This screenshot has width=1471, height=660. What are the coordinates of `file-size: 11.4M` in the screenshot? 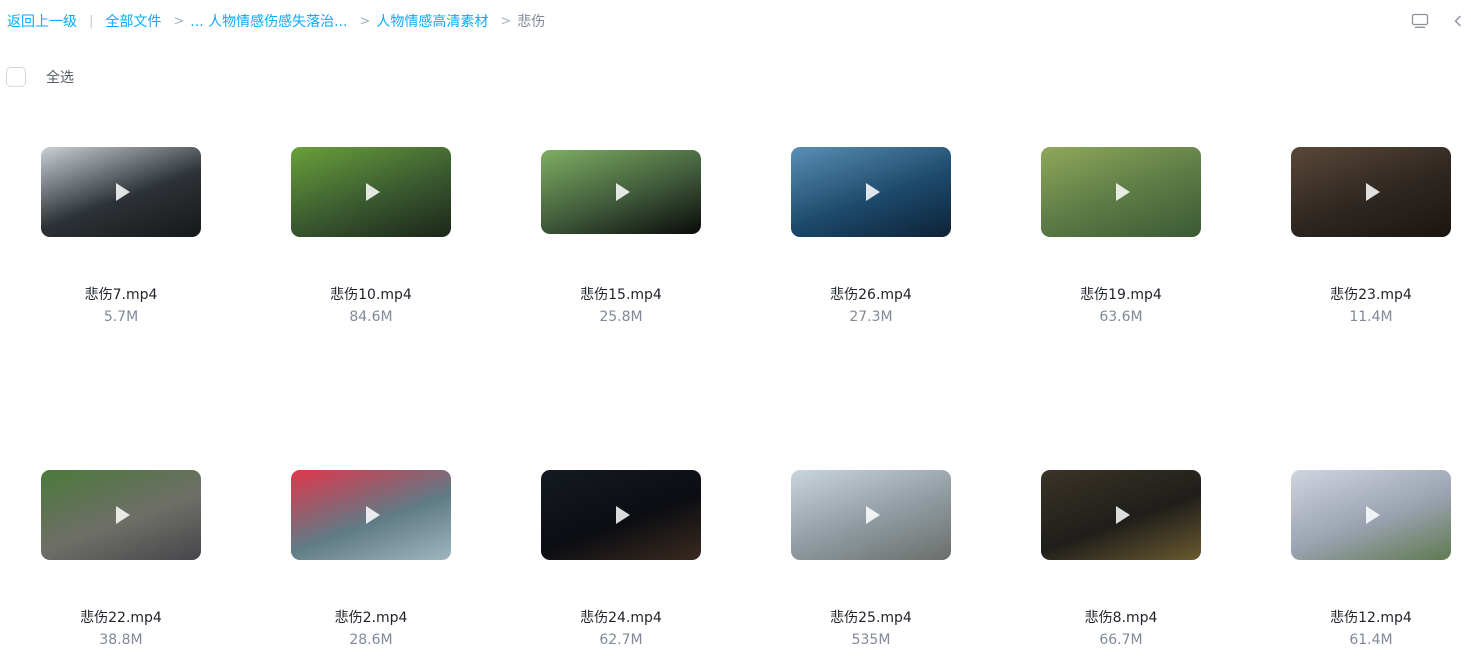 It's located at (1371, 317).